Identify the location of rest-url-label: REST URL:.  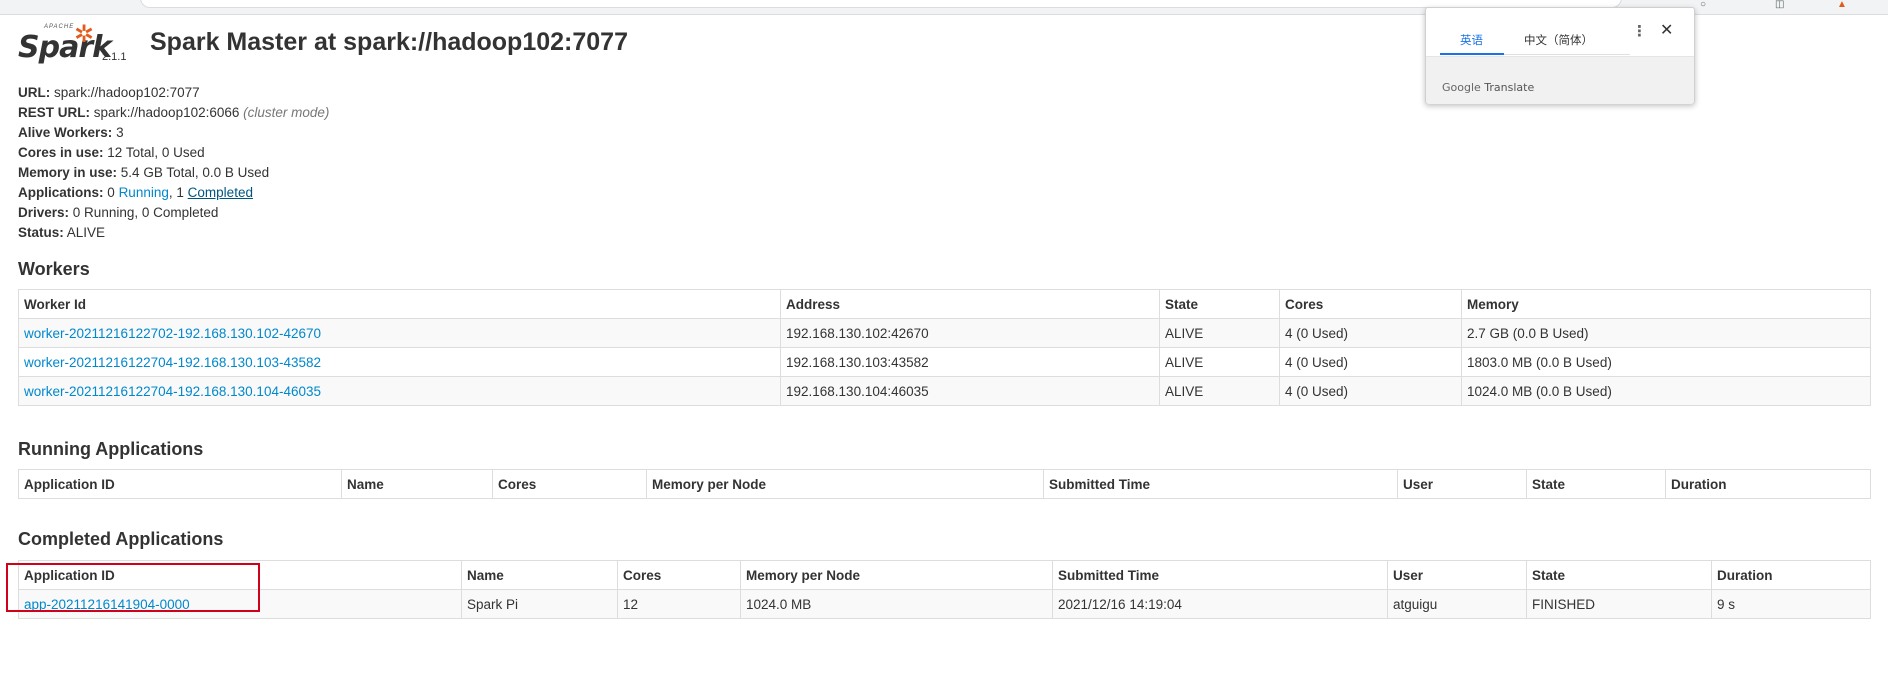
(54, 112).